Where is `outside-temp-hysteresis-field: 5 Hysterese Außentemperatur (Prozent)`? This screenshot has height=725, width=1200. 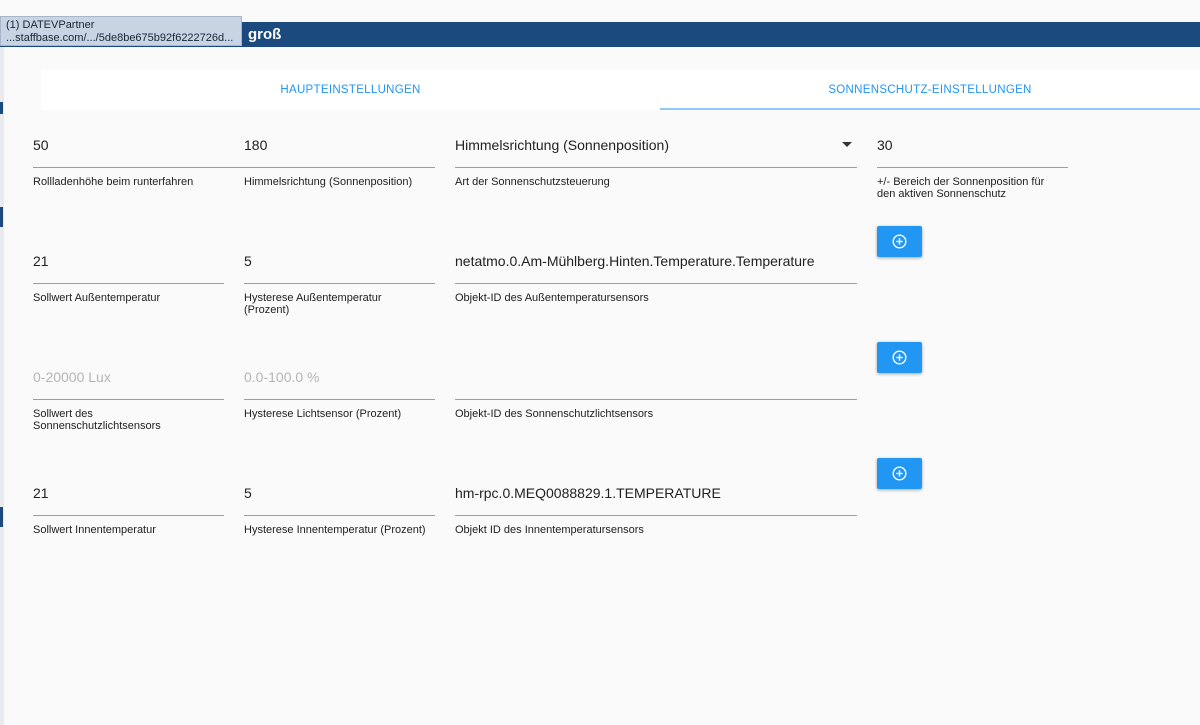
outside-temp-hysteresis-field: 5 Hysterese Außentemperatur (Prozent) is located at coordinates (339, 283).